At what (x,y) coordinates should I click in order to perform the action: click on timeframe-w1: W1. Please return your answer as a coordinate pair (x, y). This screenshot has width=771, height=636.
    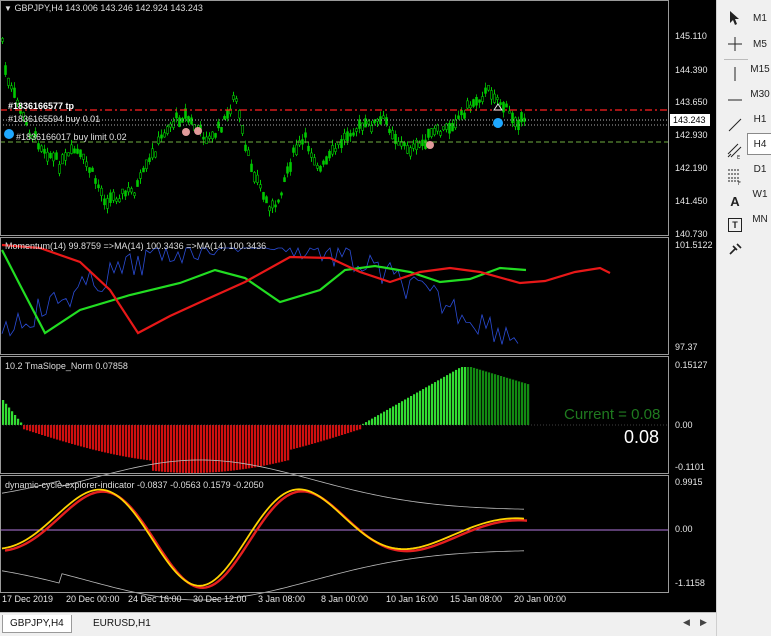
    Looking at the image, I should click on (759, 194).